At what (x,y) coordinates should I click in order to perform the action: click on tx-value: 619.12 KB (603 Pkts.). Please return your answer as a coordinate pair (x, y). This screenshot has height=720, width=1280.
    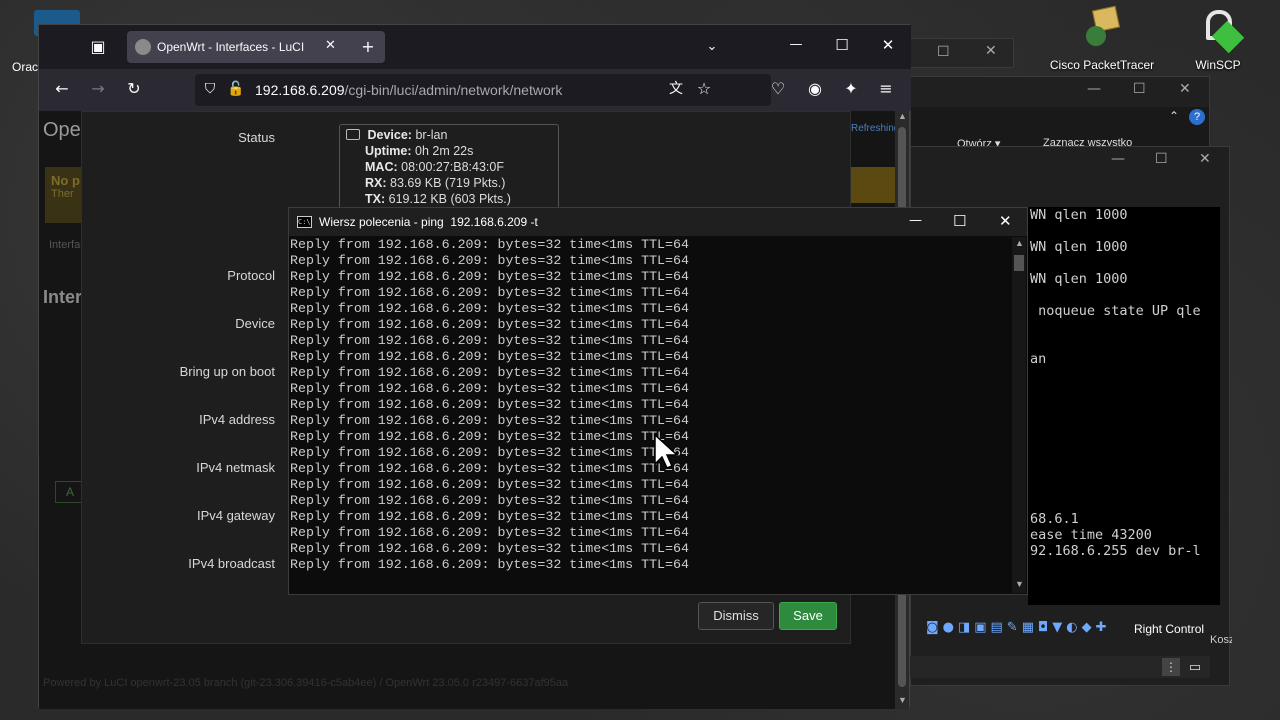
    Looking at the image, I should click on (449, 199).